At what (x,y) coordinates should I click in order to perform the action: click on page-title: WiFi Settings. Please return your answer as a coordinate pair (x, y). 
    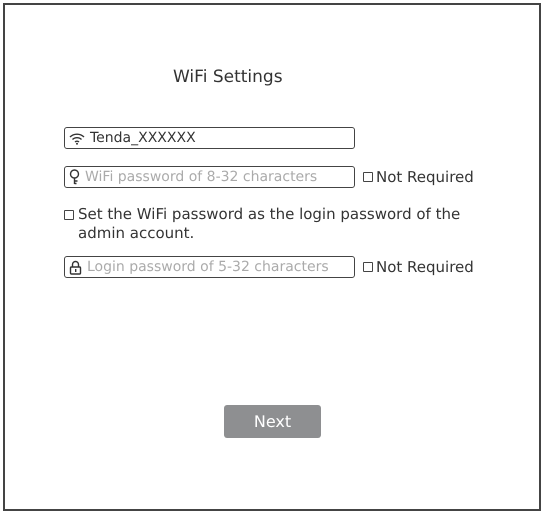
    Looking at the image, I should click on (228, 78).